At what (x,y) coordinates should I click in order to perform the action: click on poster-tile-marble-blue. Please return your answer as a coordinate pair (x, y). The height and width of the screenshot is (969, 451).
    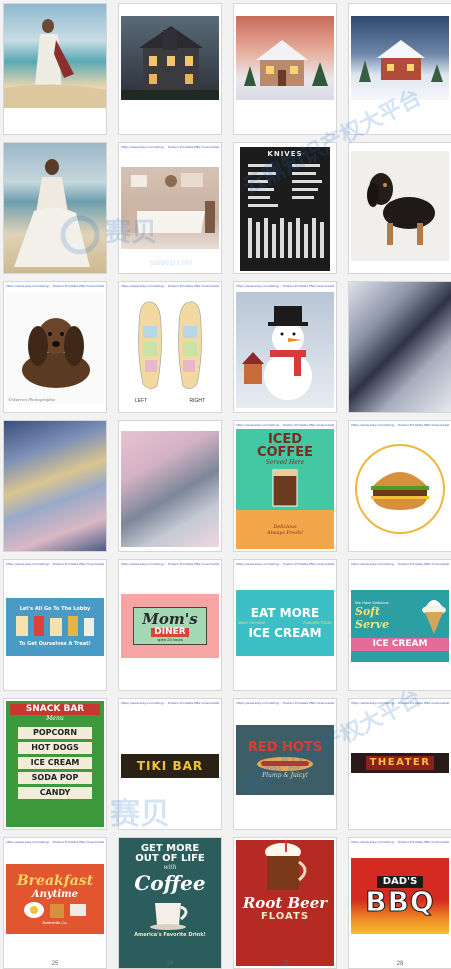
    Looking at the image, I should click on (55, 486).